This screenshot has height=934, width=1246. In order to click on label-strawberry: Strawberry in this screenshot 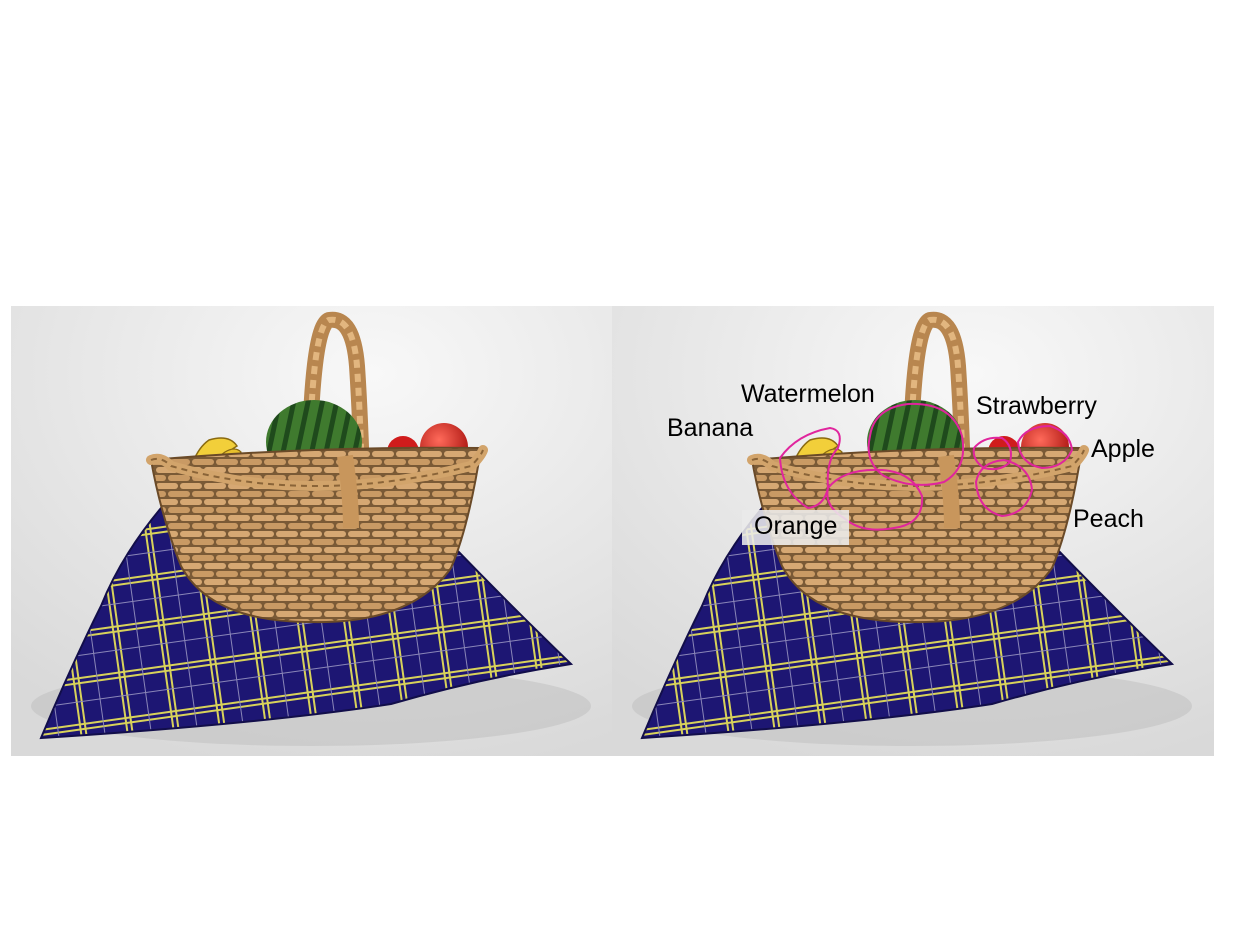, I will do `click(1036, 406)`.